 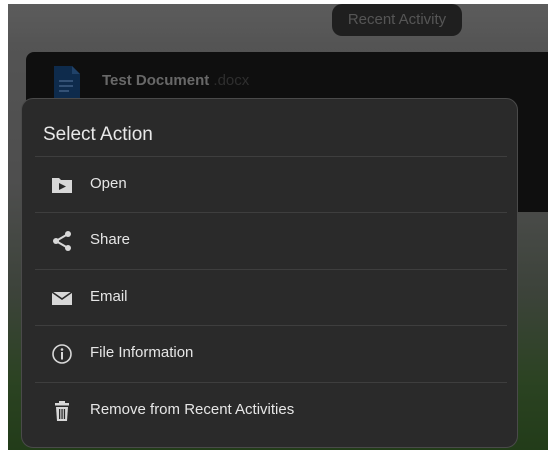 I want to click on action-label: Share, so click(x=110, y=239).